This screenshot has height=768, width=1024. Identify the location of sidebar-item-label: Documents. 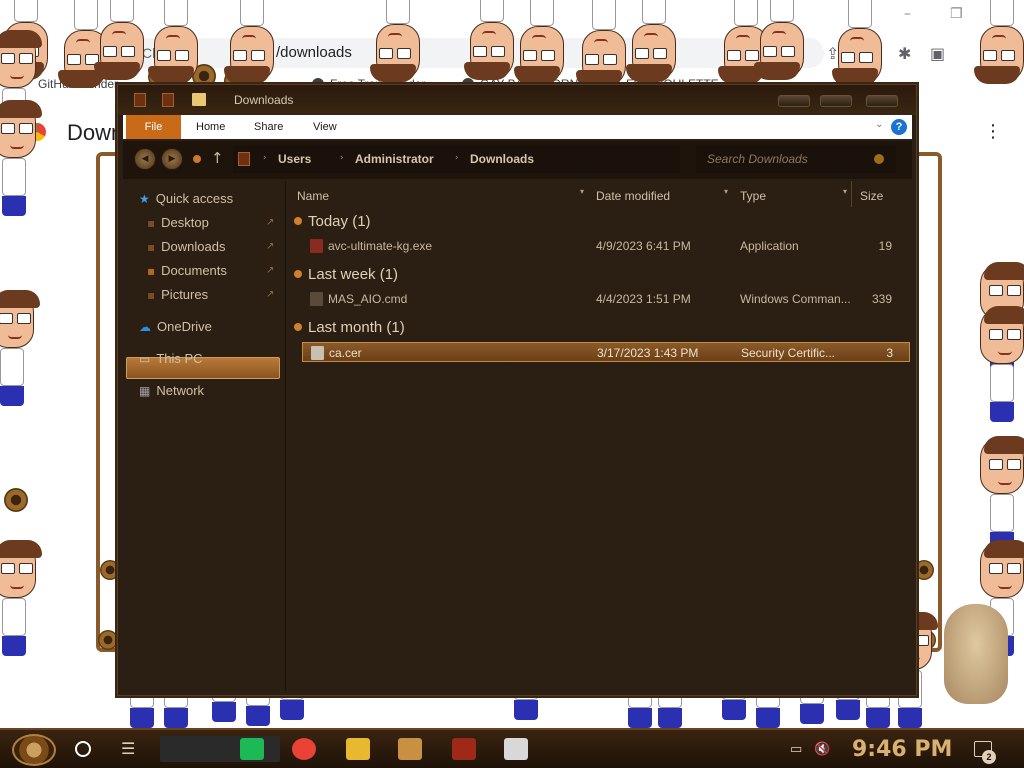
(194, 270).